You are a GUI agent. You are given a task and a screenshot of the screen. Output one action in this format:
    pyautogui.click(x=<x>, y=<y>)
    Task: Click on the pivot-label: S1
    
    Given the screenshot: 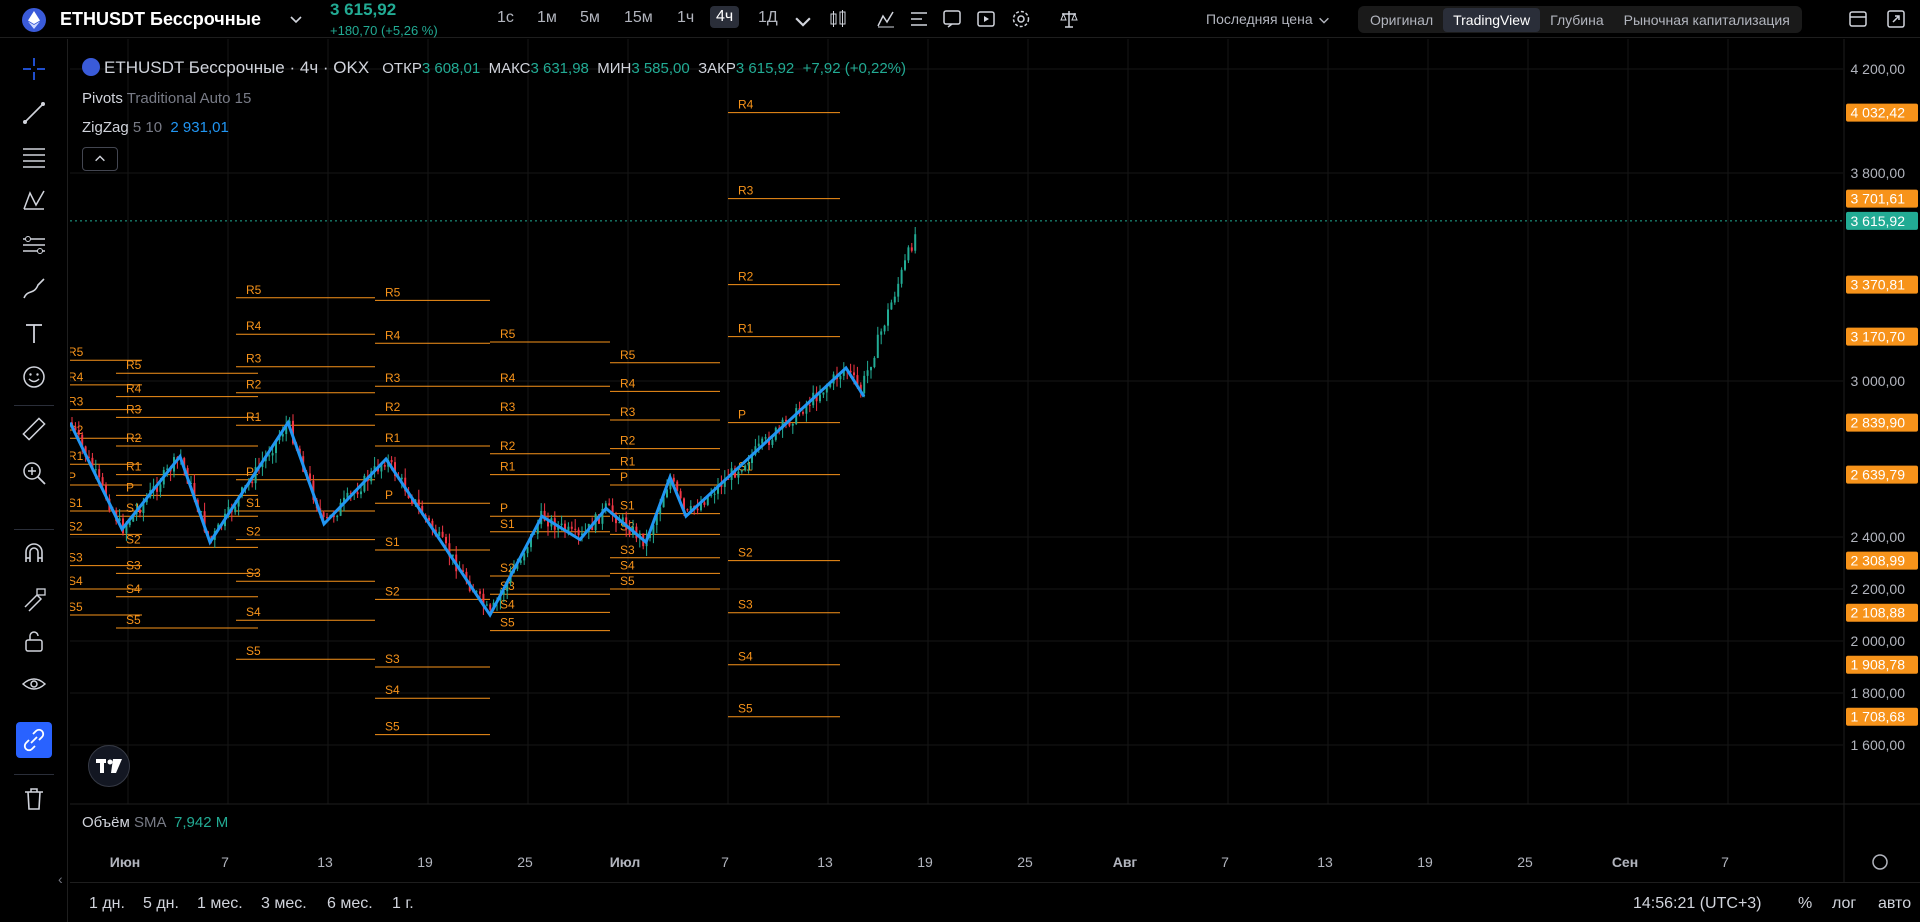 What is the action you would take?
    pyautogui.click(x=76, y=503)
    